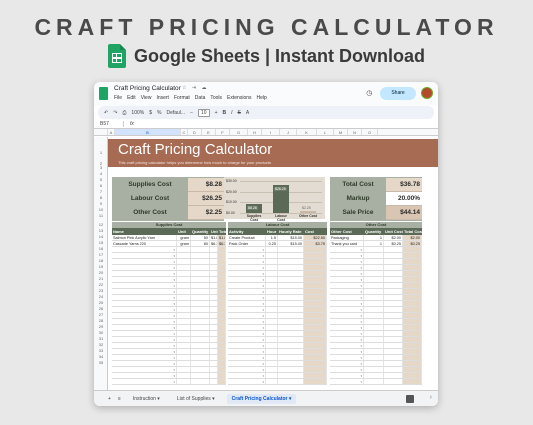 Image resolution: width=533 pixels, height=425 pixels. What do you see at coordinates (101, 332) in the screenshot?
I see `row-number: 30` at bounding box center [101, 332].